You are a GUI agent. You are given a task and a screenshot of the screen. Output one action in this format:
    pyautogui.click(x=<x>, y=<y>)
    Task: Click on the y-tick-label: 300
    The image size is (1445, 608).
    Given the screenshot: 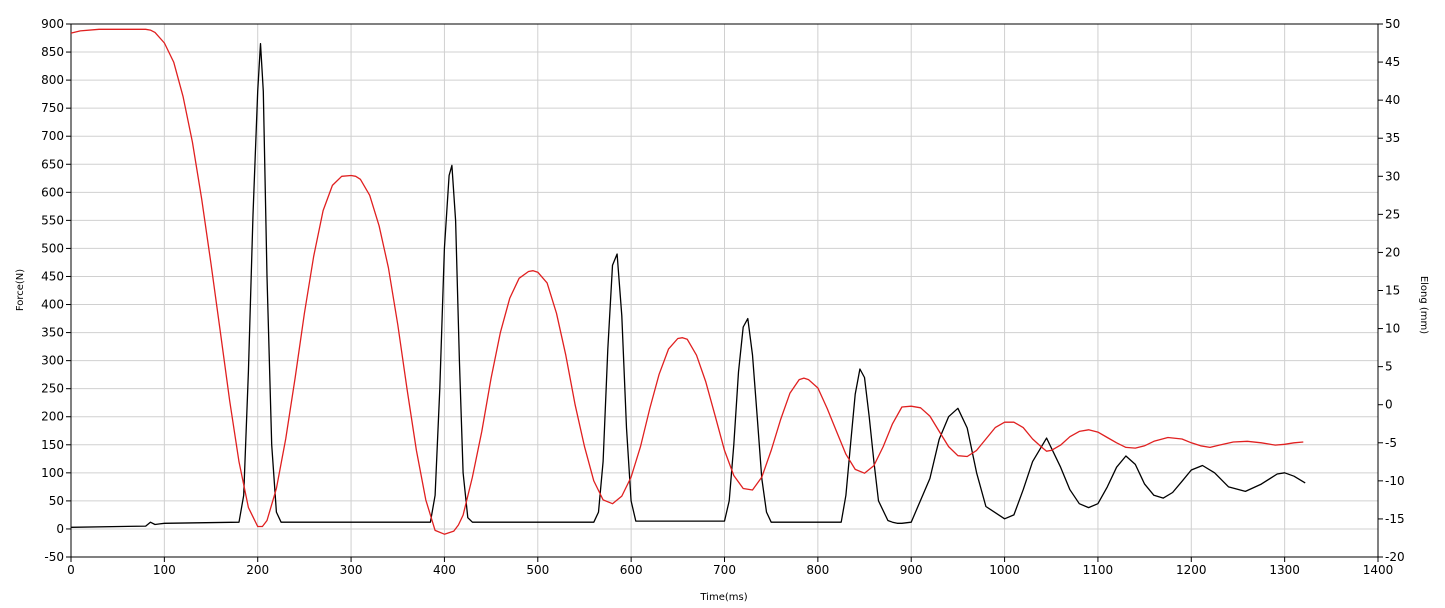 What is the action you would take?
    pyautogui.click(x=52, y=361)
    